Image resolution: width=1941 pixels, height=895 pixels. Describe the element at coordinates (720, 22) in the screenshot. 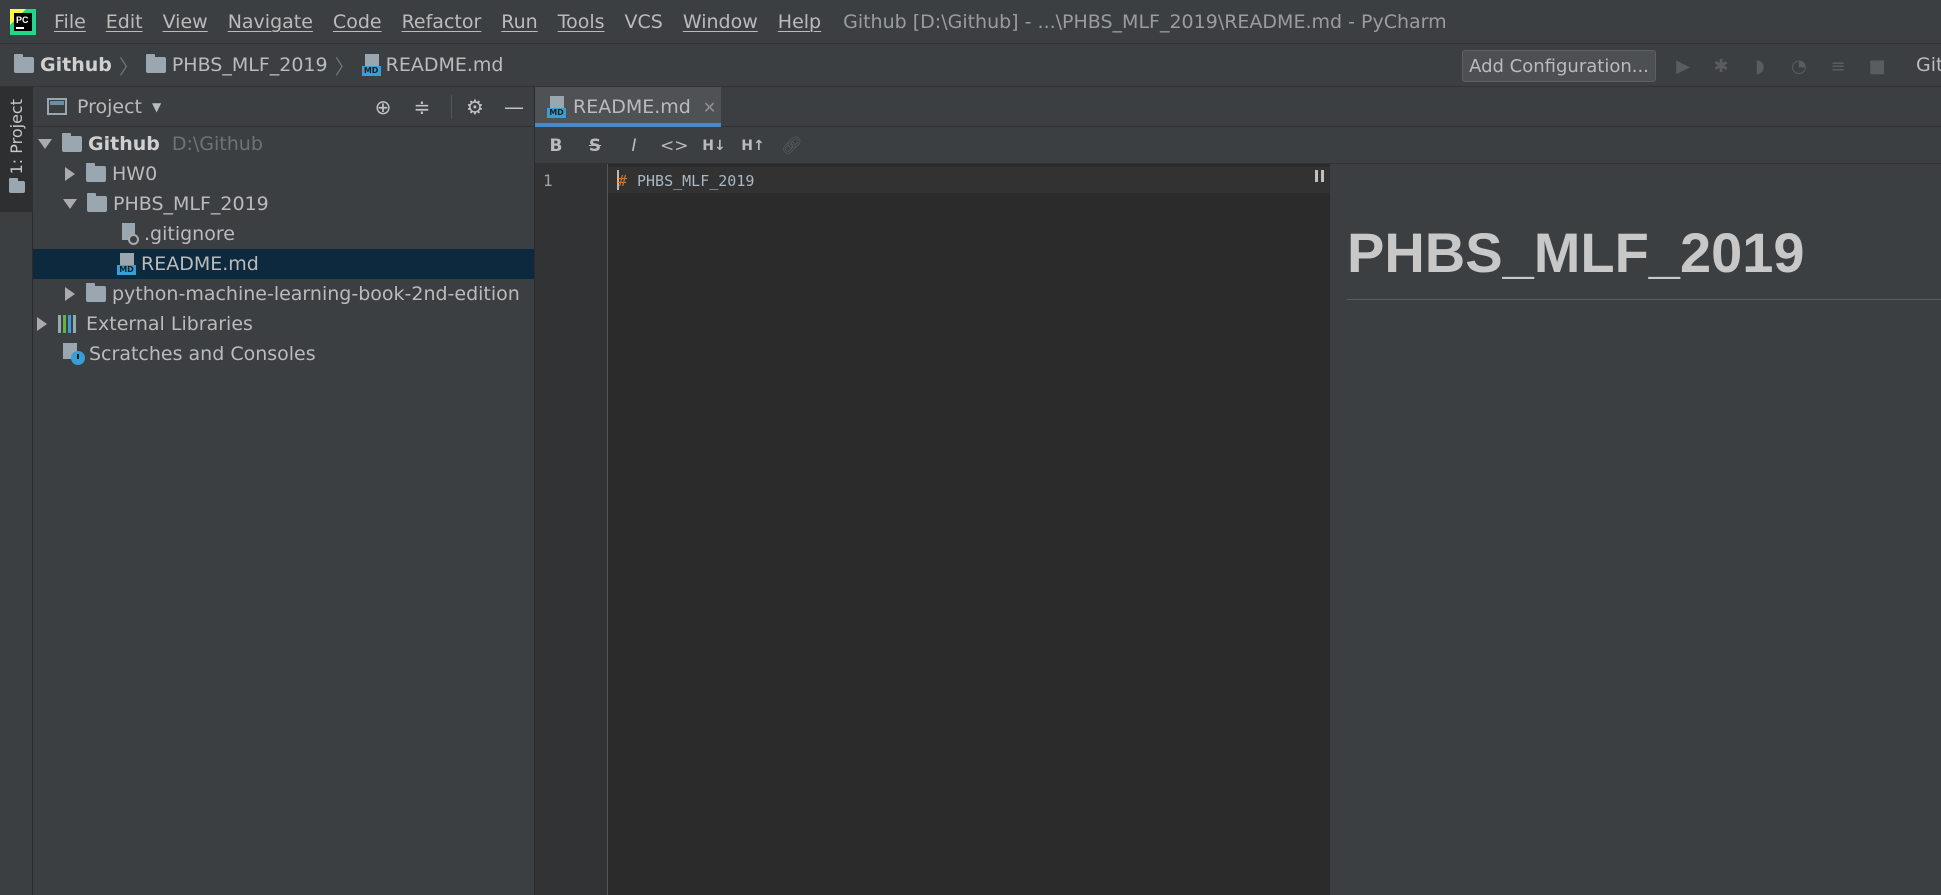

I see `menu-window: Window` at that location.